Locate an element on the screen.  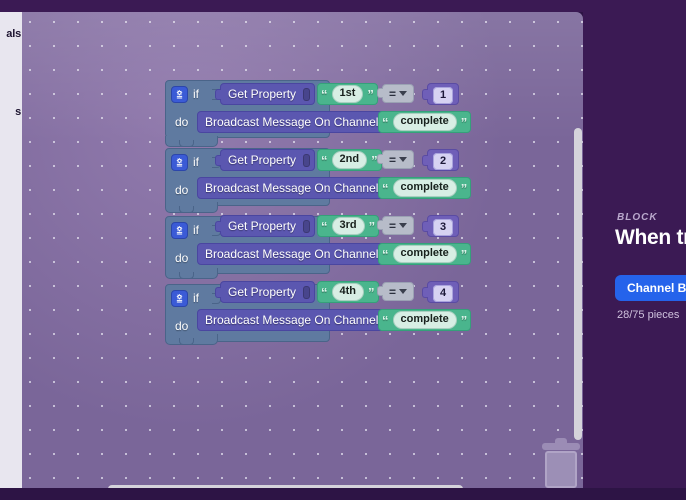
broadcast-channel-block-1: “ complete ” is located at coordinates (425, 188).